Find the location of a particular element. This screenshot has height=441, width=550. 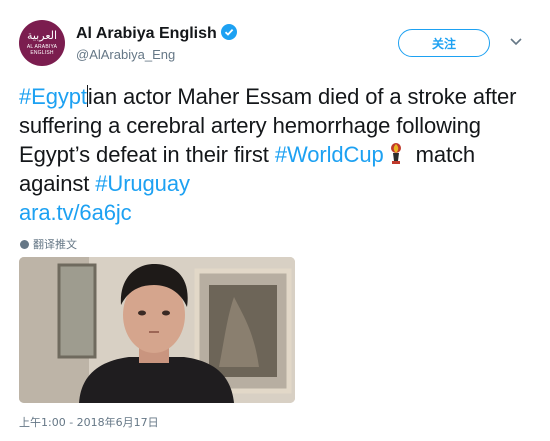

translate-tweet-link: 翻译推文 is located at coordinates (48, 244).